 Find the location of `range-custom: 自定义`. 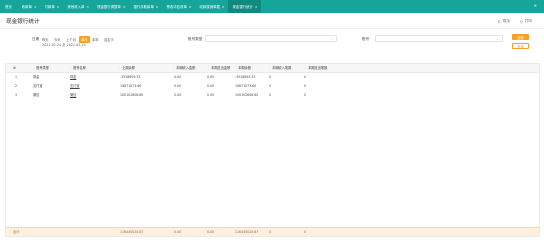

range-custom: 自定义 is located at coordinates (109, 39).